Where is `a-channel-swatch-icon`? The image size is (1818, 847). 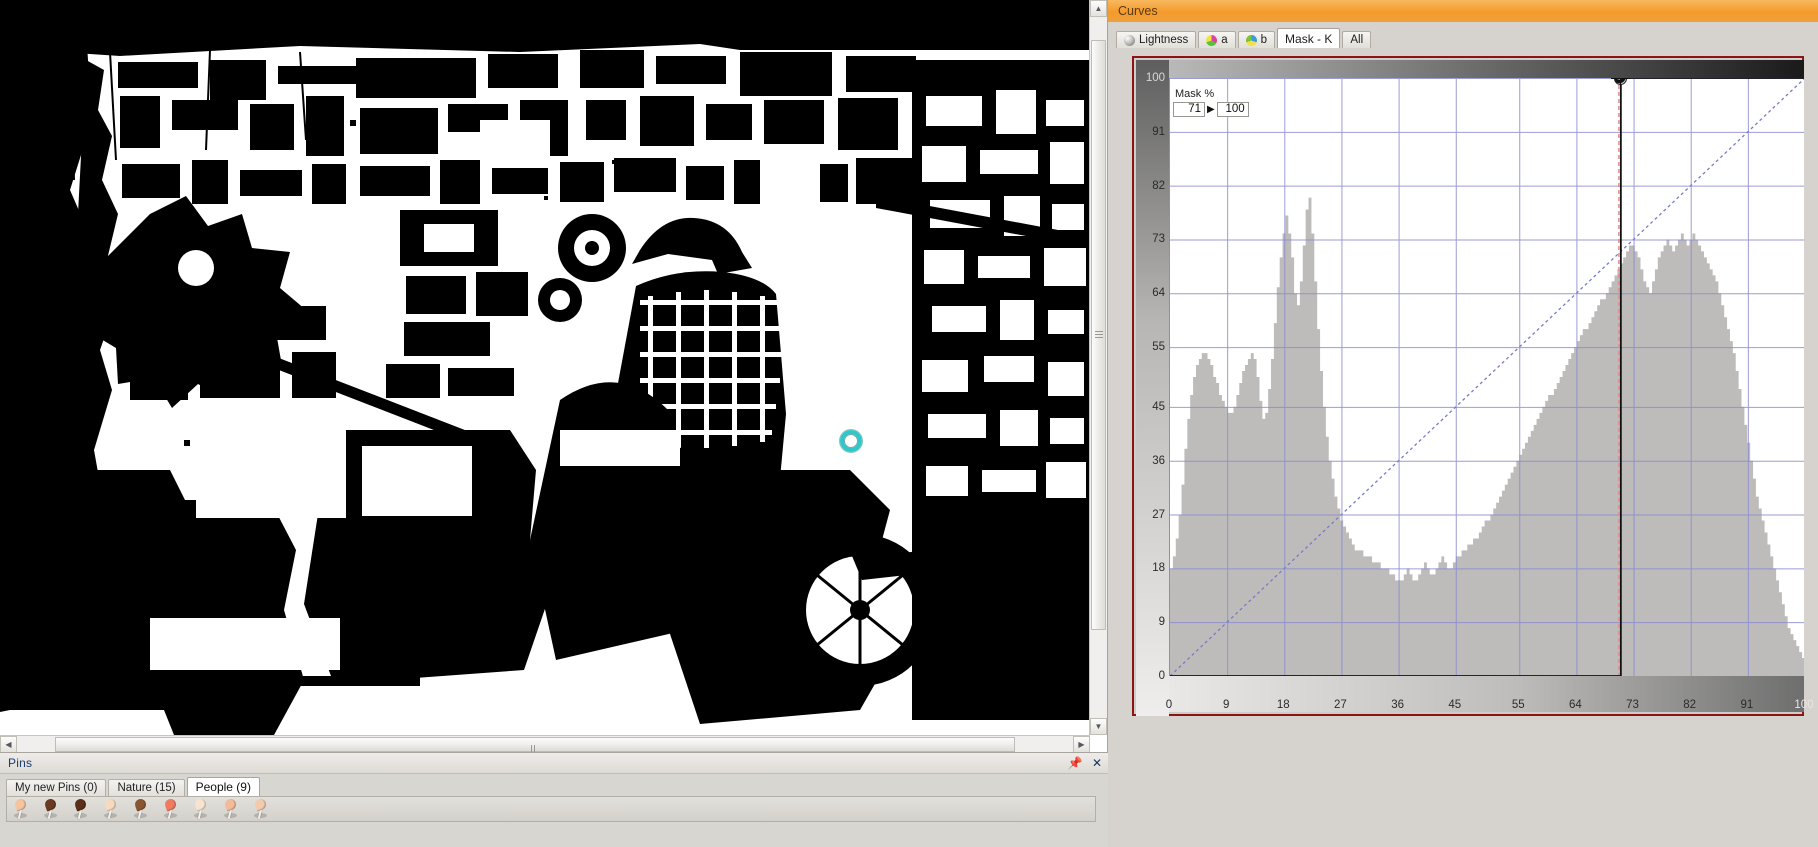 a-channel-swatch-icon is located at coordinates (1212, 40).